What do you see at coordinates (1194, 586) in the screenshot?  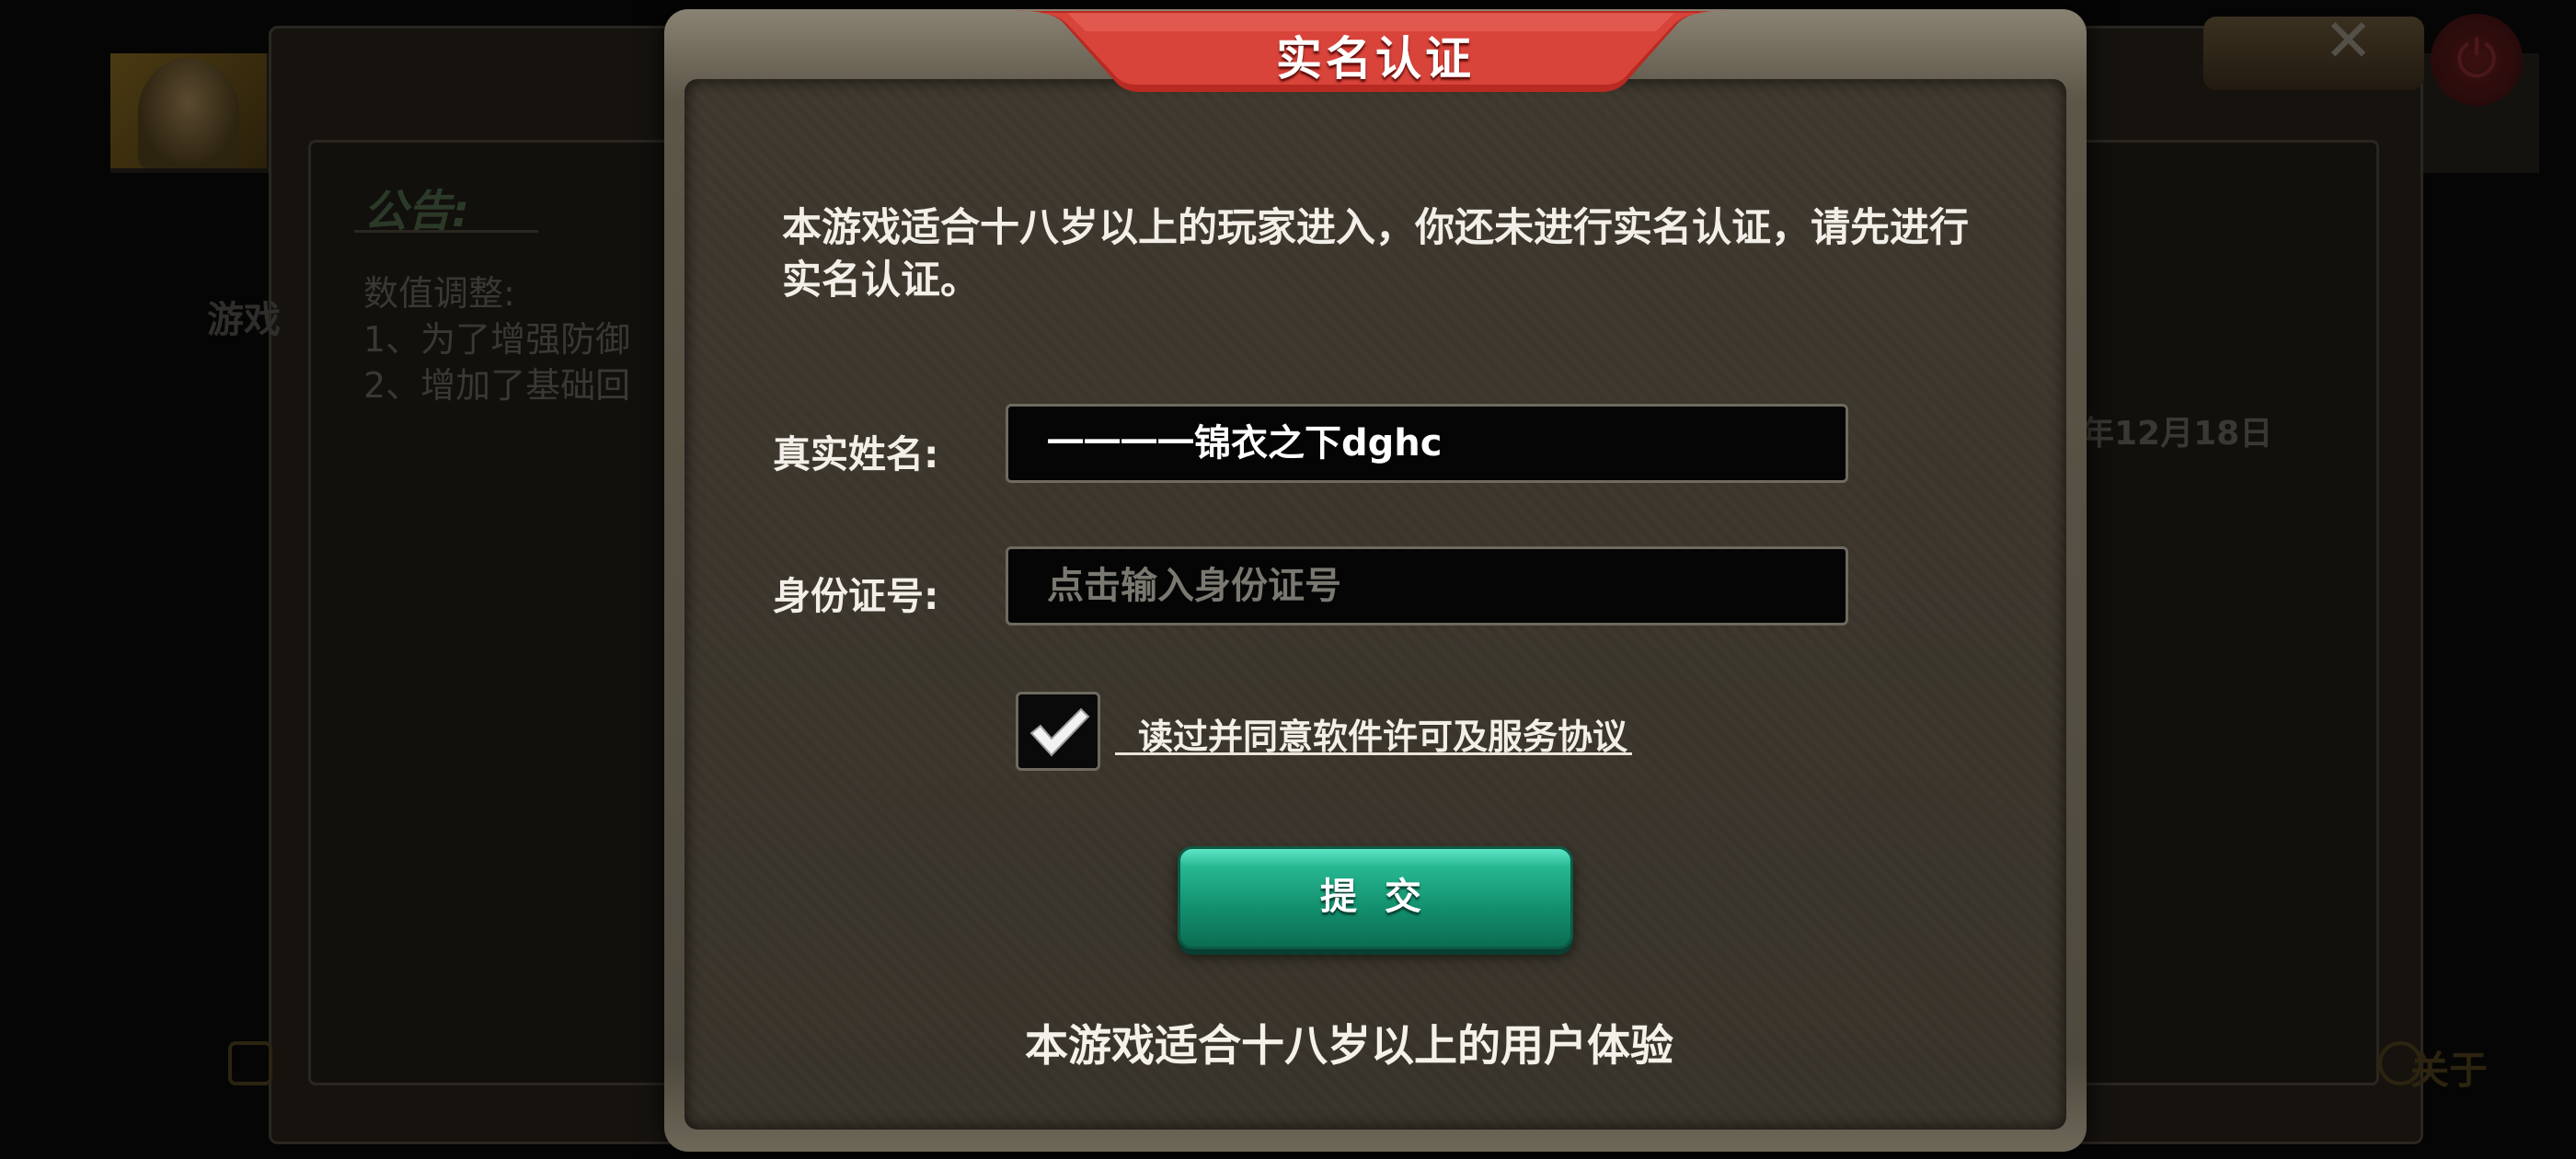 I see `id-number-placeholder: 点击输入身份证号` at bounding box center [1194, 586].